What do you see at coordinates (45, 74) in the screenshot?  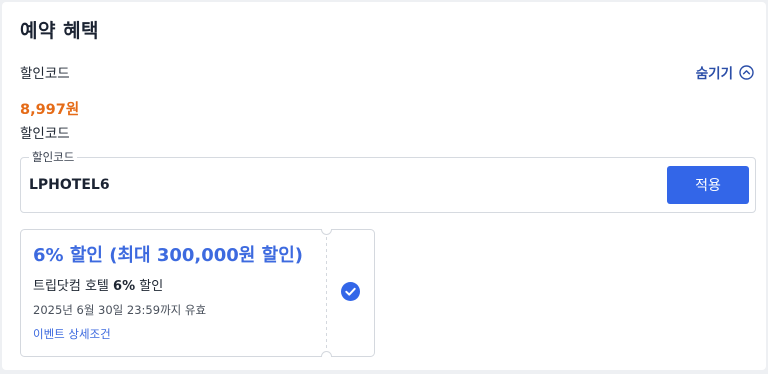 I see `discount-code-heading: 할인코드` at bounding box center [45, 74].